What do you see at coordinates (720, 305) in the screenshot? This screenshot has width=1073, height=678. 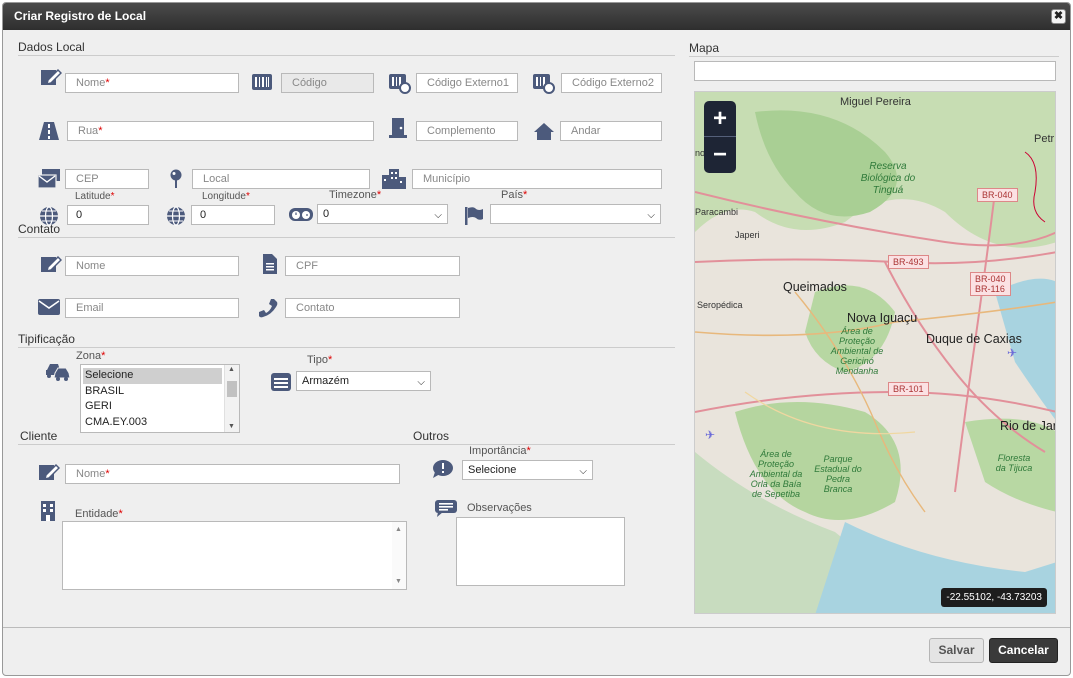 I see `map-label: Seropédica` at bounding box center [720, 305].